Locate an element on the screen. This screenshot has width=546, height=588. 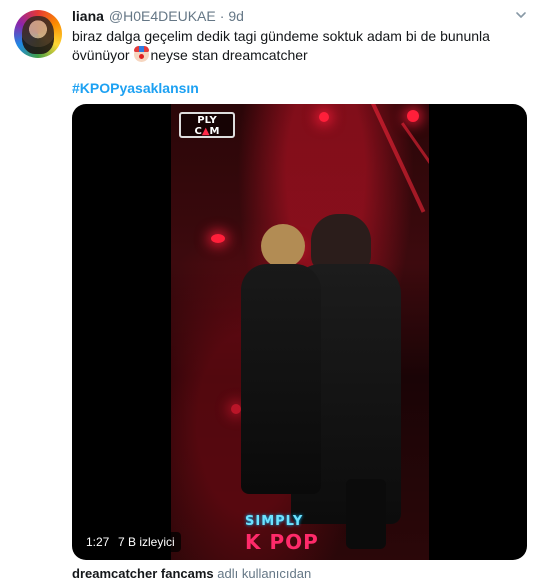
plycam-logo-top: PLY is located at coordinates (207, 120).